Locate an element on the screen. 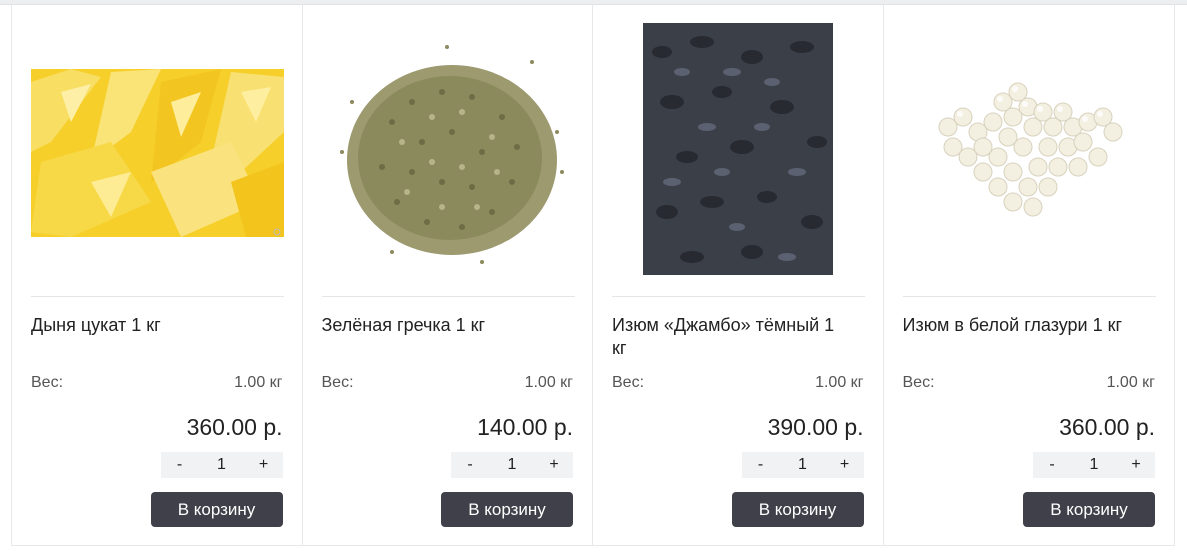 Image resolution: width=1187 pixels, height=552 pixels. dark-raisins-image is located at coordinates (738, 150).